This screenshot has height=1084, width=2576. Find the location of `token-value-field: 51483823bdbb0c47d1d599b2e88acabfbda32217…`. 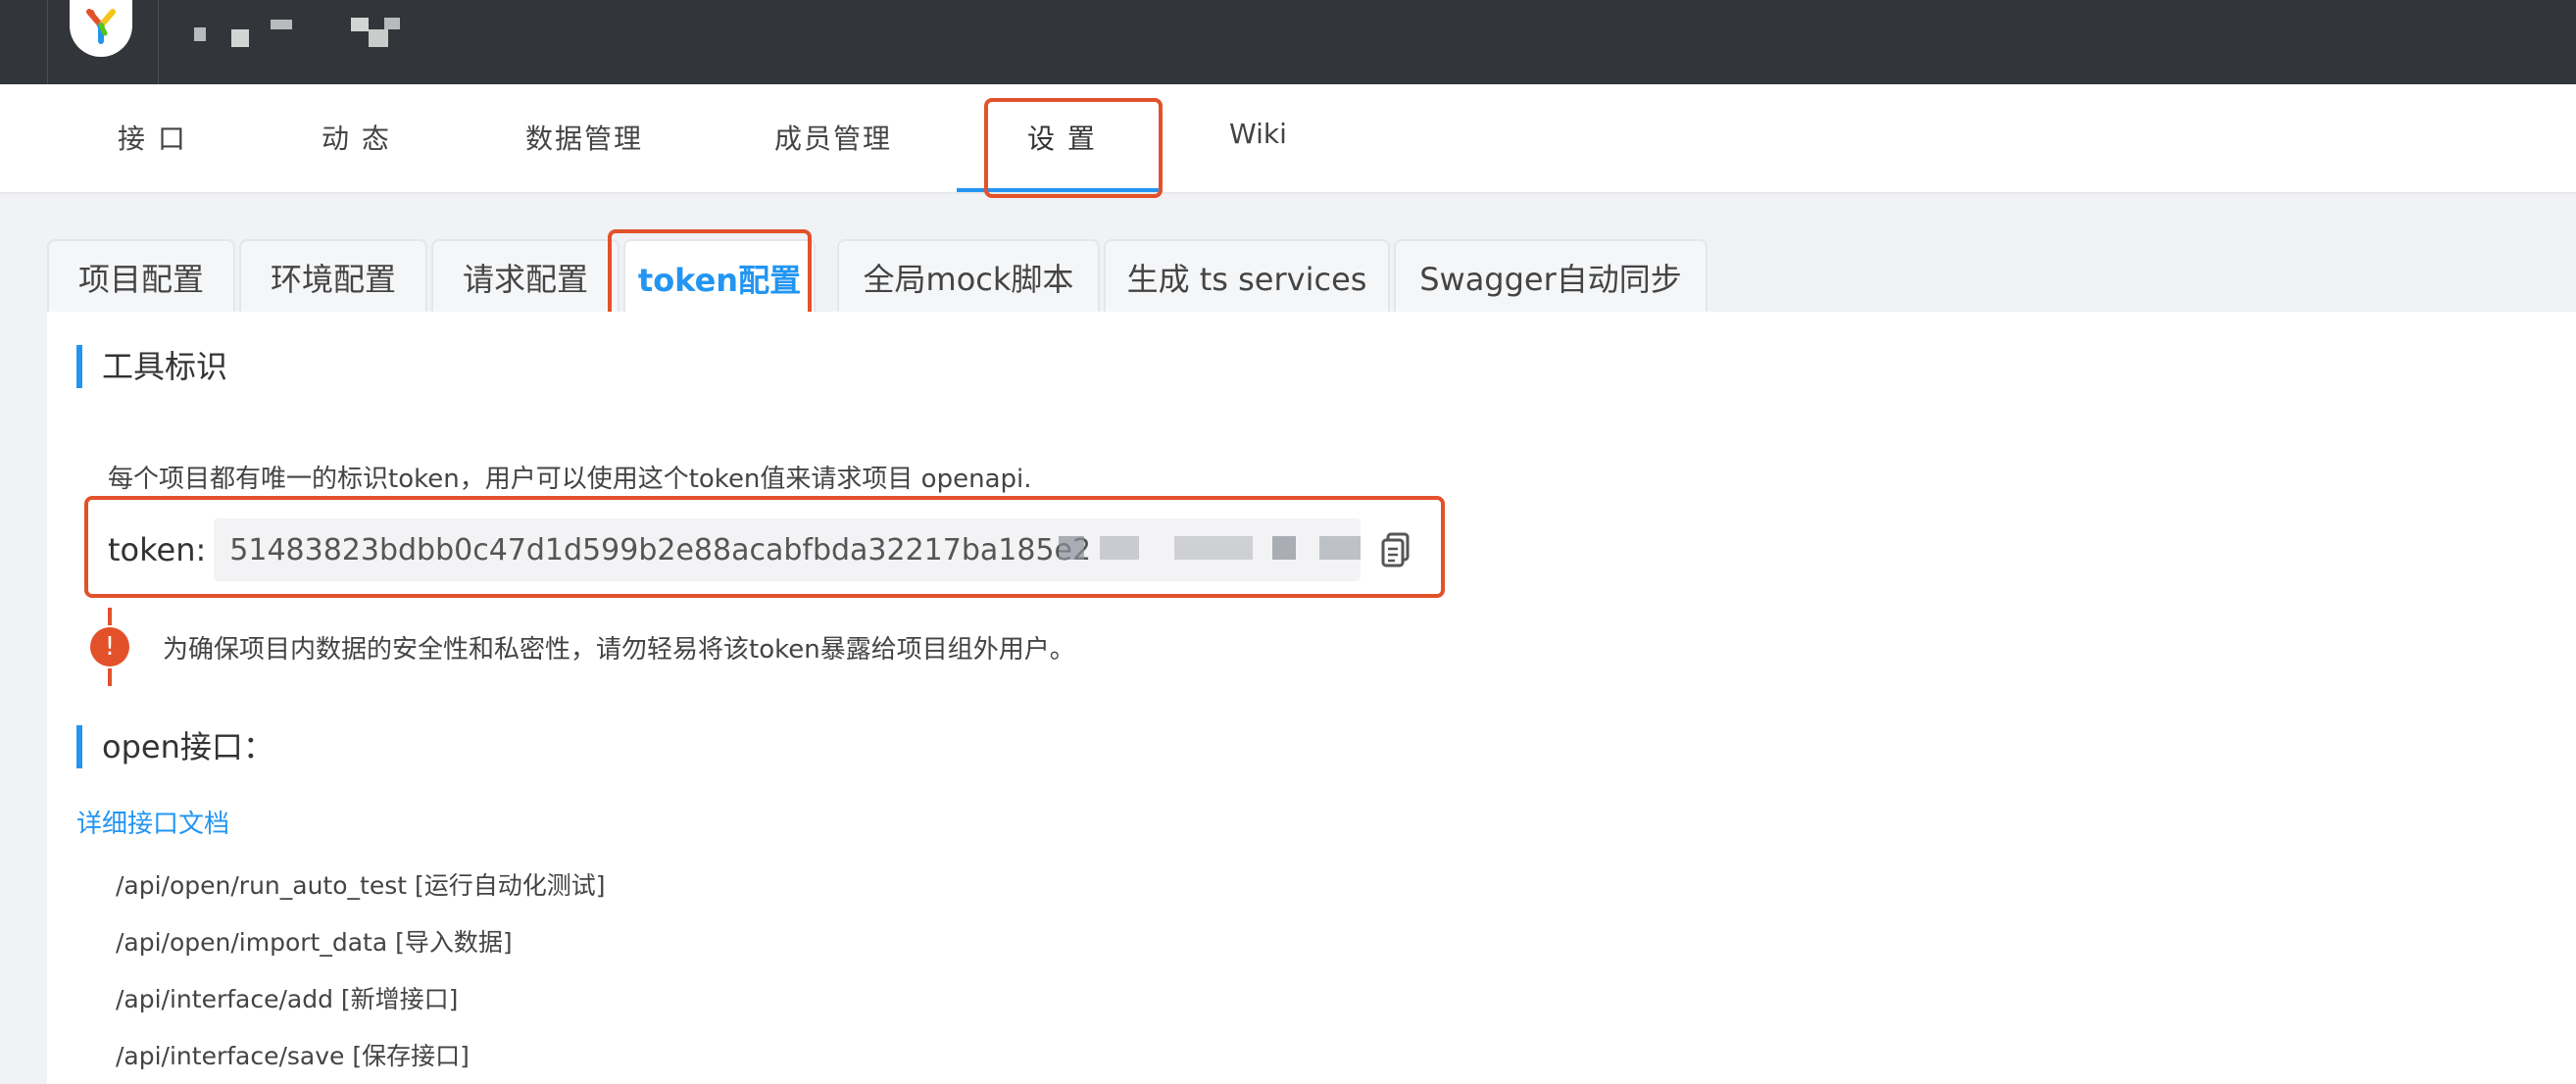

token-value-field: 51483823bdbb0c47d1d599b2e88acabfbda32217… is located at coordinates (788, 549).